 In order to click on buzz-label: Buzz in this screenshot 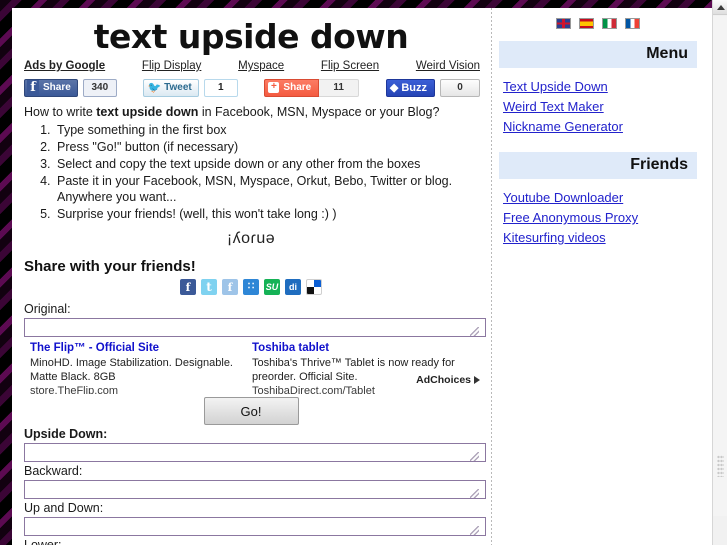, I will do `click(414, 87)`.